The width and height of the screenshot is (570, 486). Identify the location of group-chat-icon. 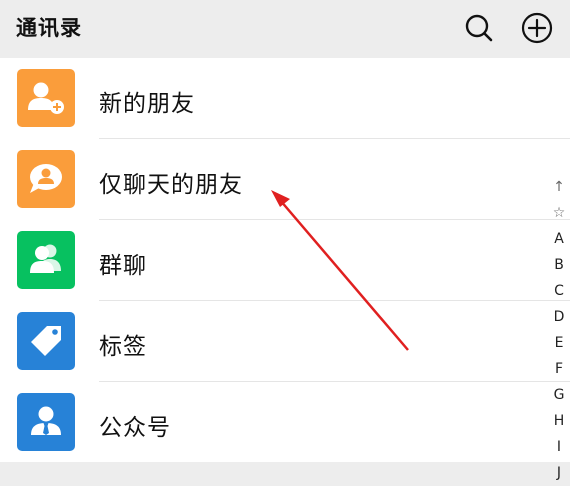
(46, 260).